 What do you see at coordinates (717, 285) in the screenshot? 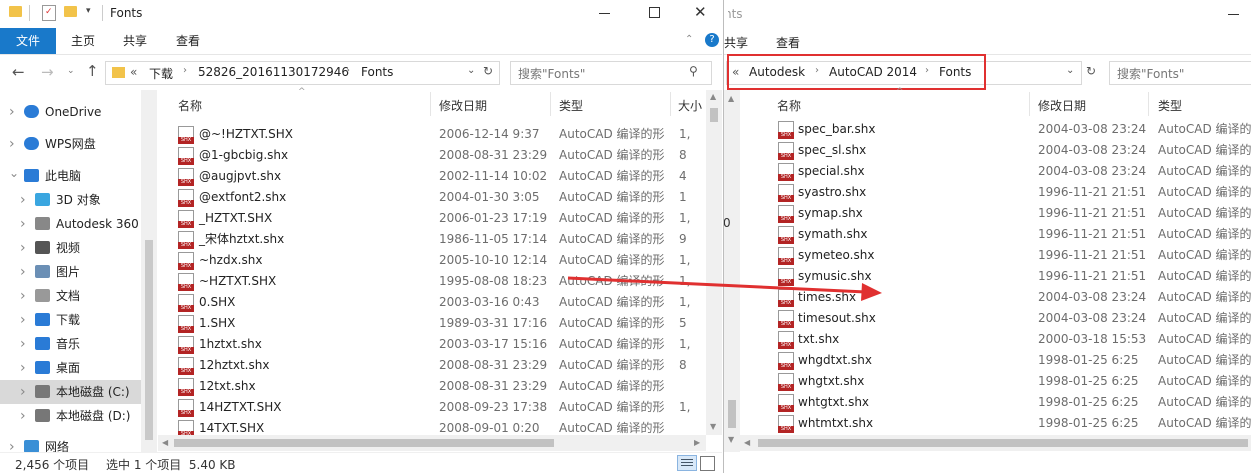
I see `arrow-shaft` at bounding box center [717, 285].